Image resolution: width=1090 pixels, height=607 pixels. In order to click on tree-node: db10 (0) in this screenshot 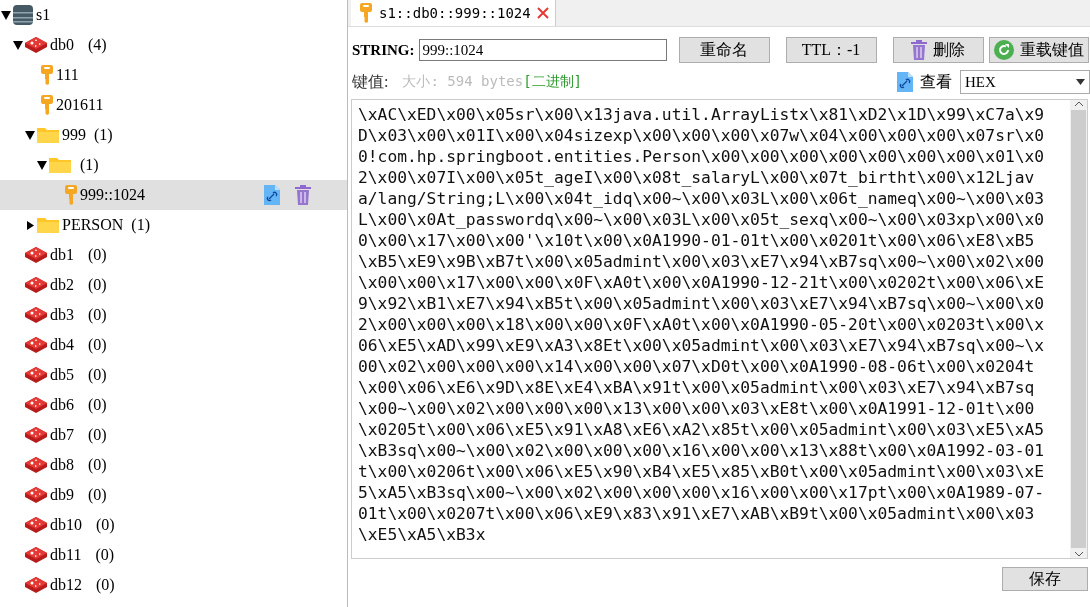, I will do `click(173, 525)`.